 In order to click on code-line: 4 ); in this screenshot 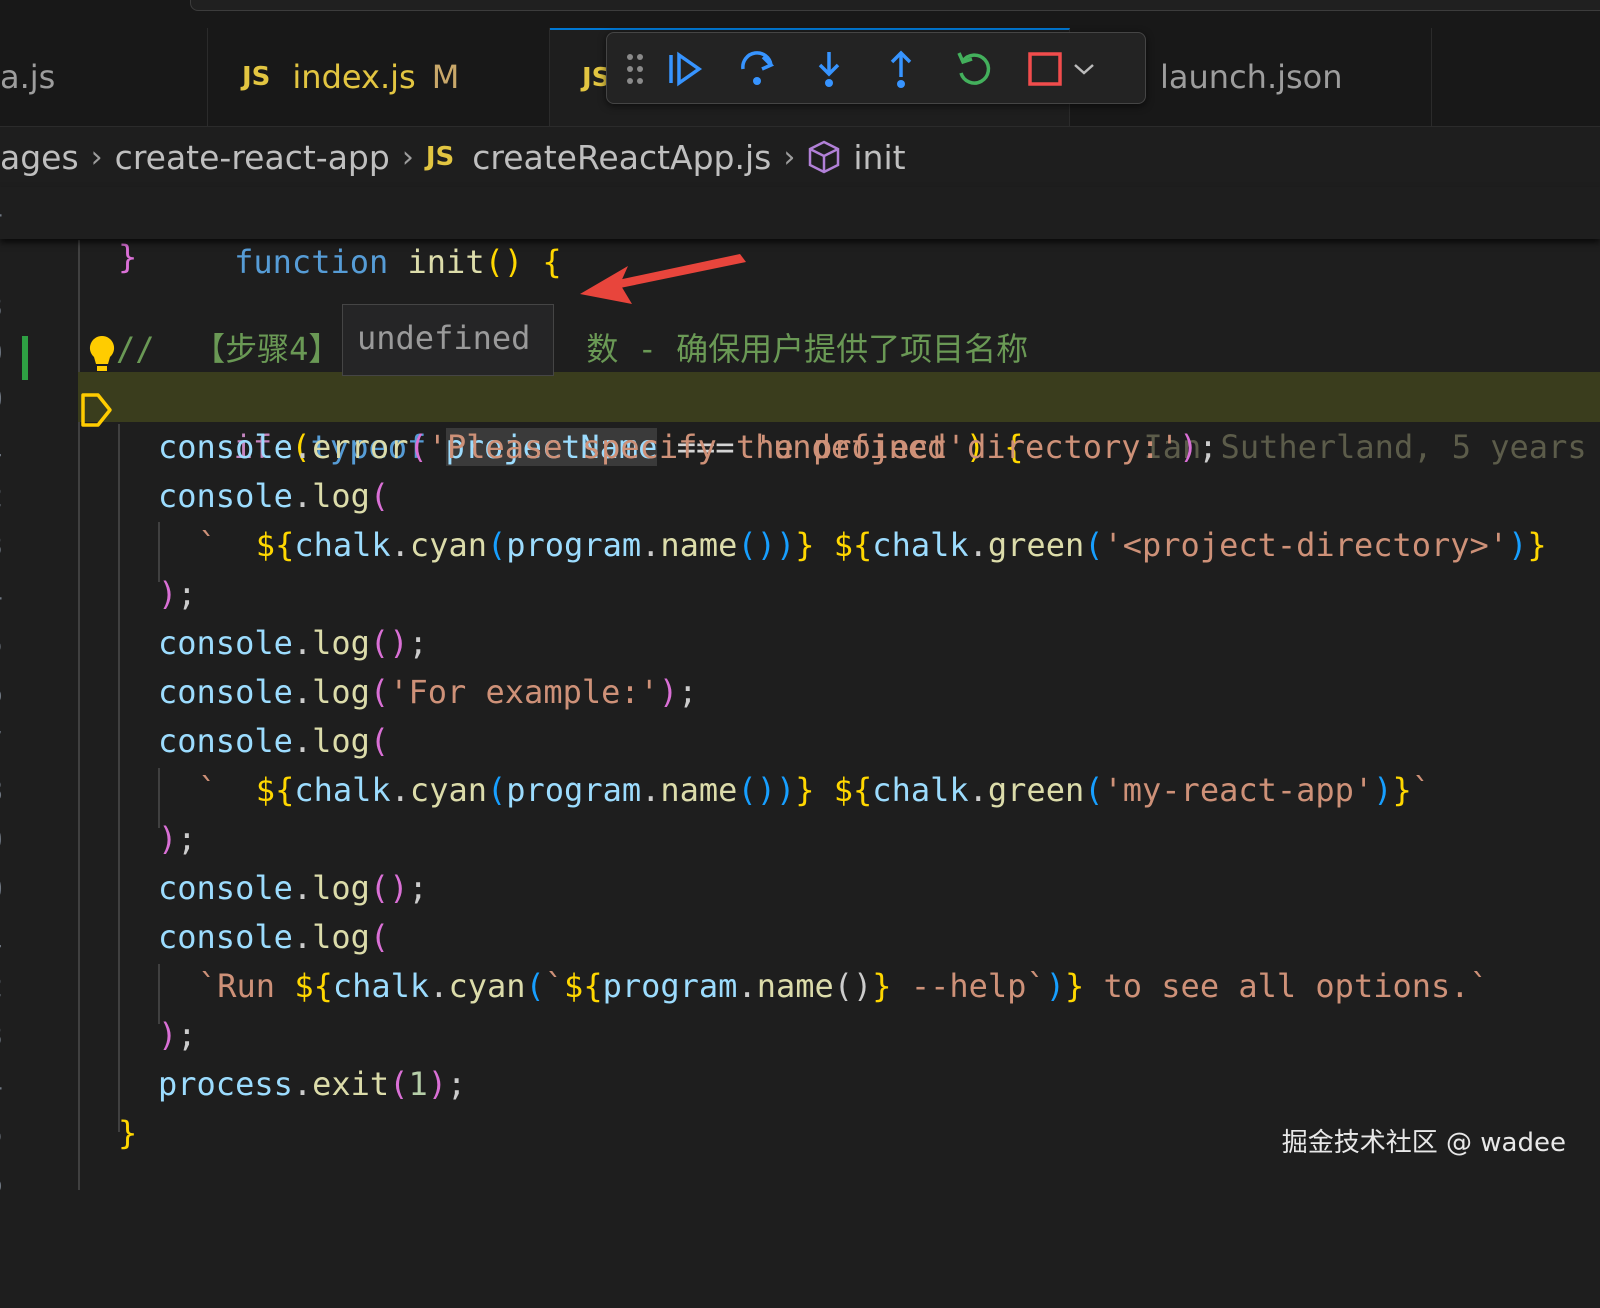, I will do `click(800, 1055)`.